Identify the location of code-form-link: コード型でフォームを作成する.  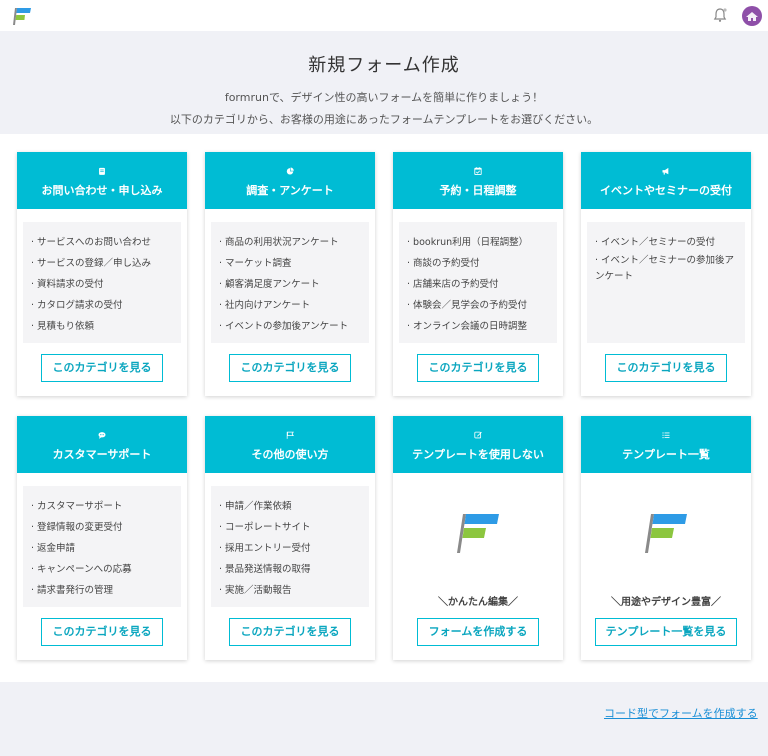
(681, 713).